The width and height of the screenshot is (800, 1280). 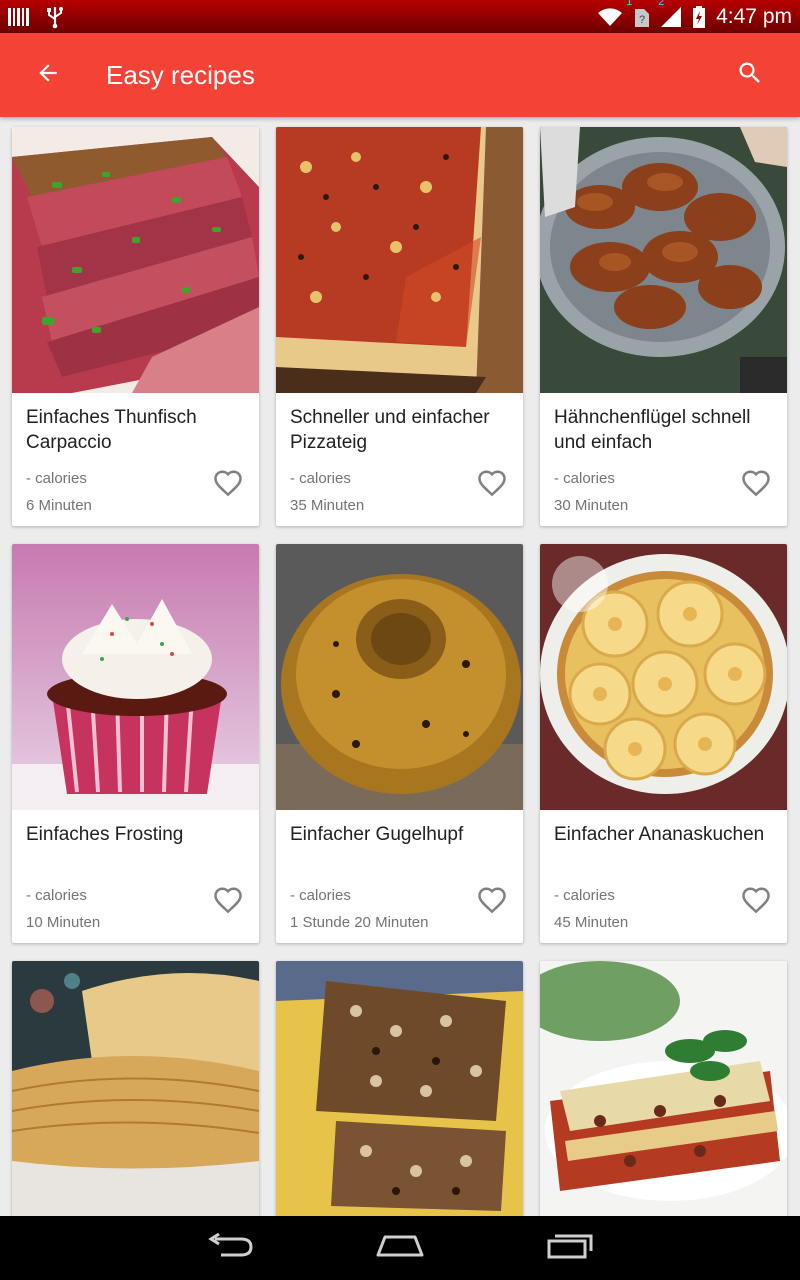 I want to click on nav-home-icon, so click(x=400, y=1248).